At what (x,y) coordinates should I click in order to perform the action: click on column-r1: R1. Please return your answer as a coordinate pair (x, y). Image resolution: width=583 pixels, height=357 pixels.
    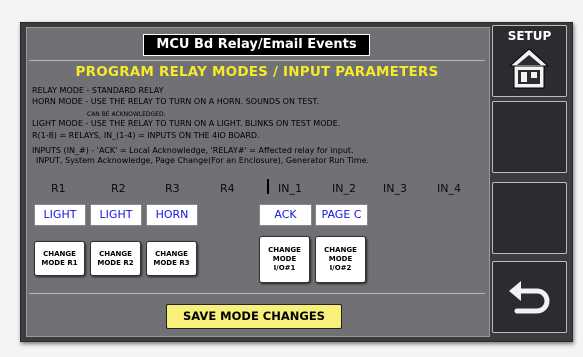
    Looking at the image, I should click on (58, 188).